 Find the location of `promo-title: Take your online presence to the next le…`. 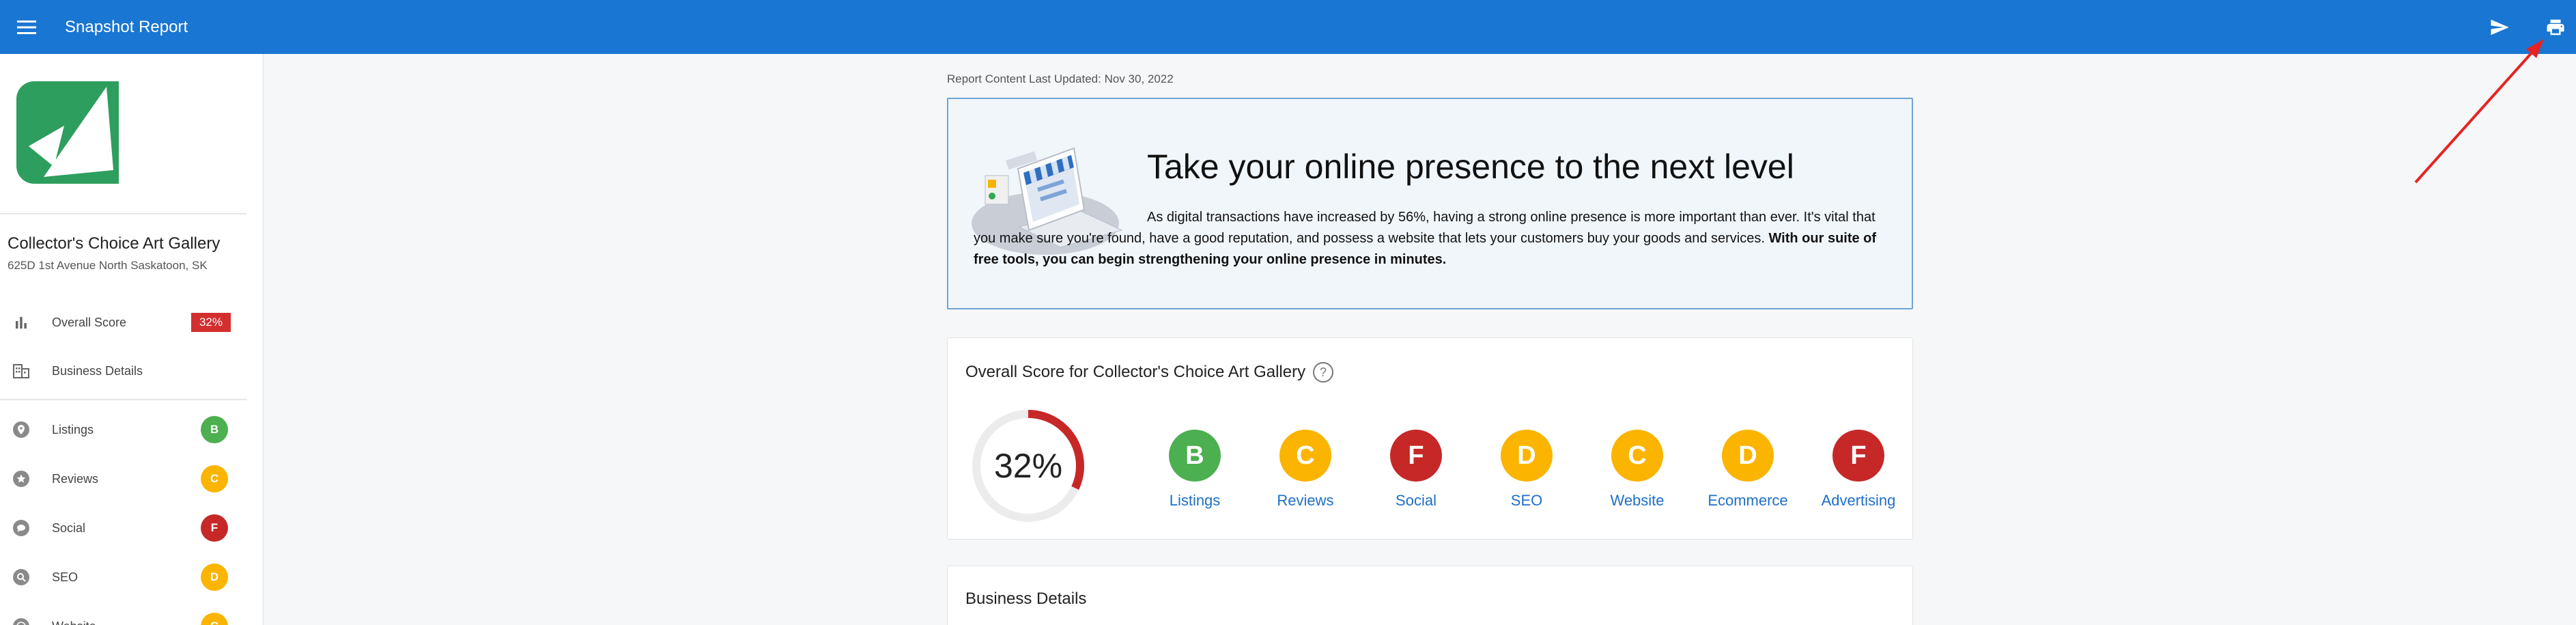

promo-title: Take your online presence to the next le… is located at coordinates (1471, 167).